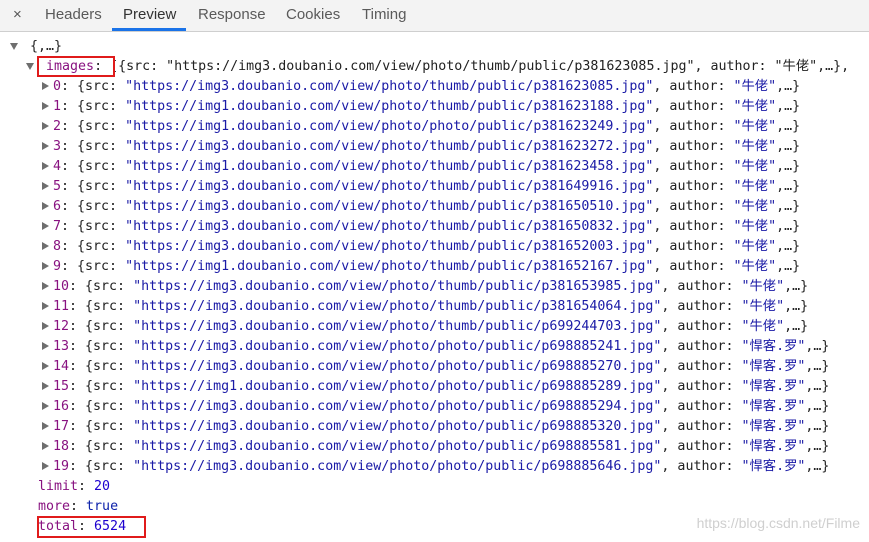 Image resolution: width=869 pixels, height=542 pixels. I want to click on limit-key: limit, so click(58, 486).